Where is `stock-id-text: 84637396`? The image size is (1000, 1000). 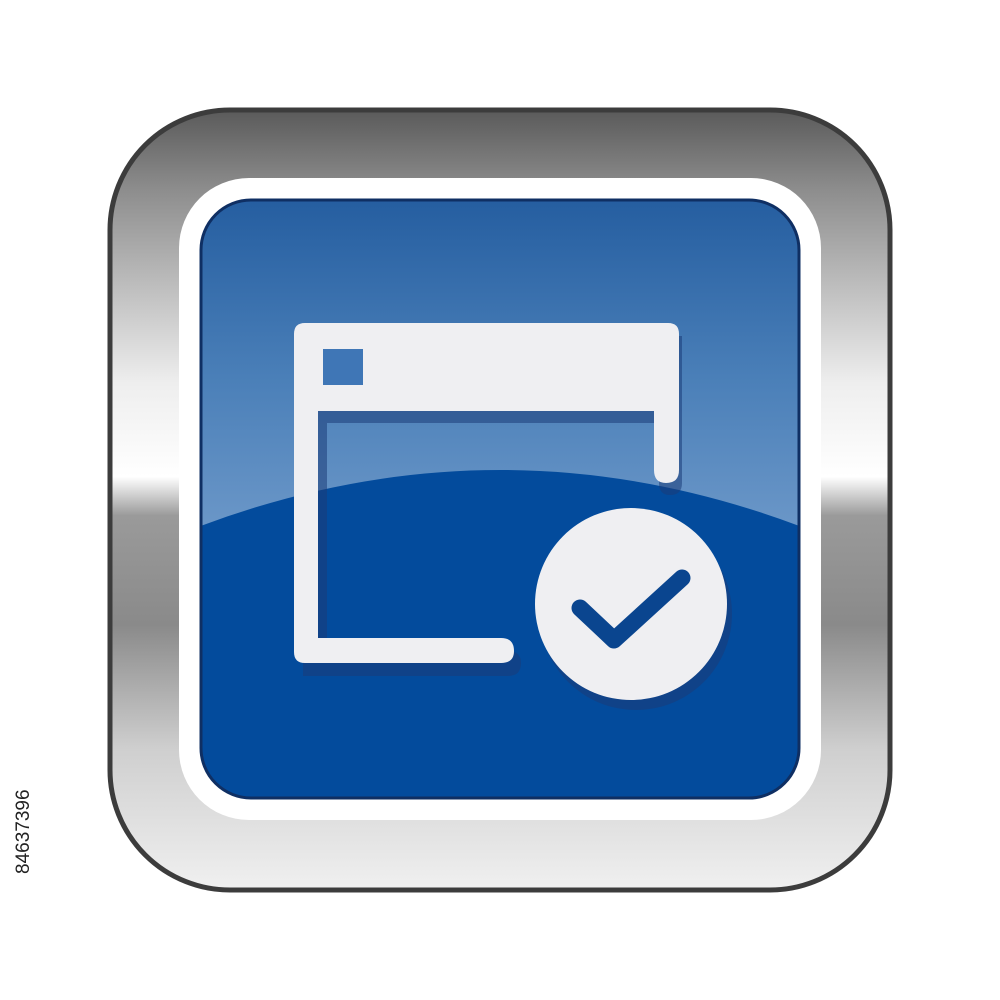 stock-id-text: 84637396 is located at coordinates (23, 831).